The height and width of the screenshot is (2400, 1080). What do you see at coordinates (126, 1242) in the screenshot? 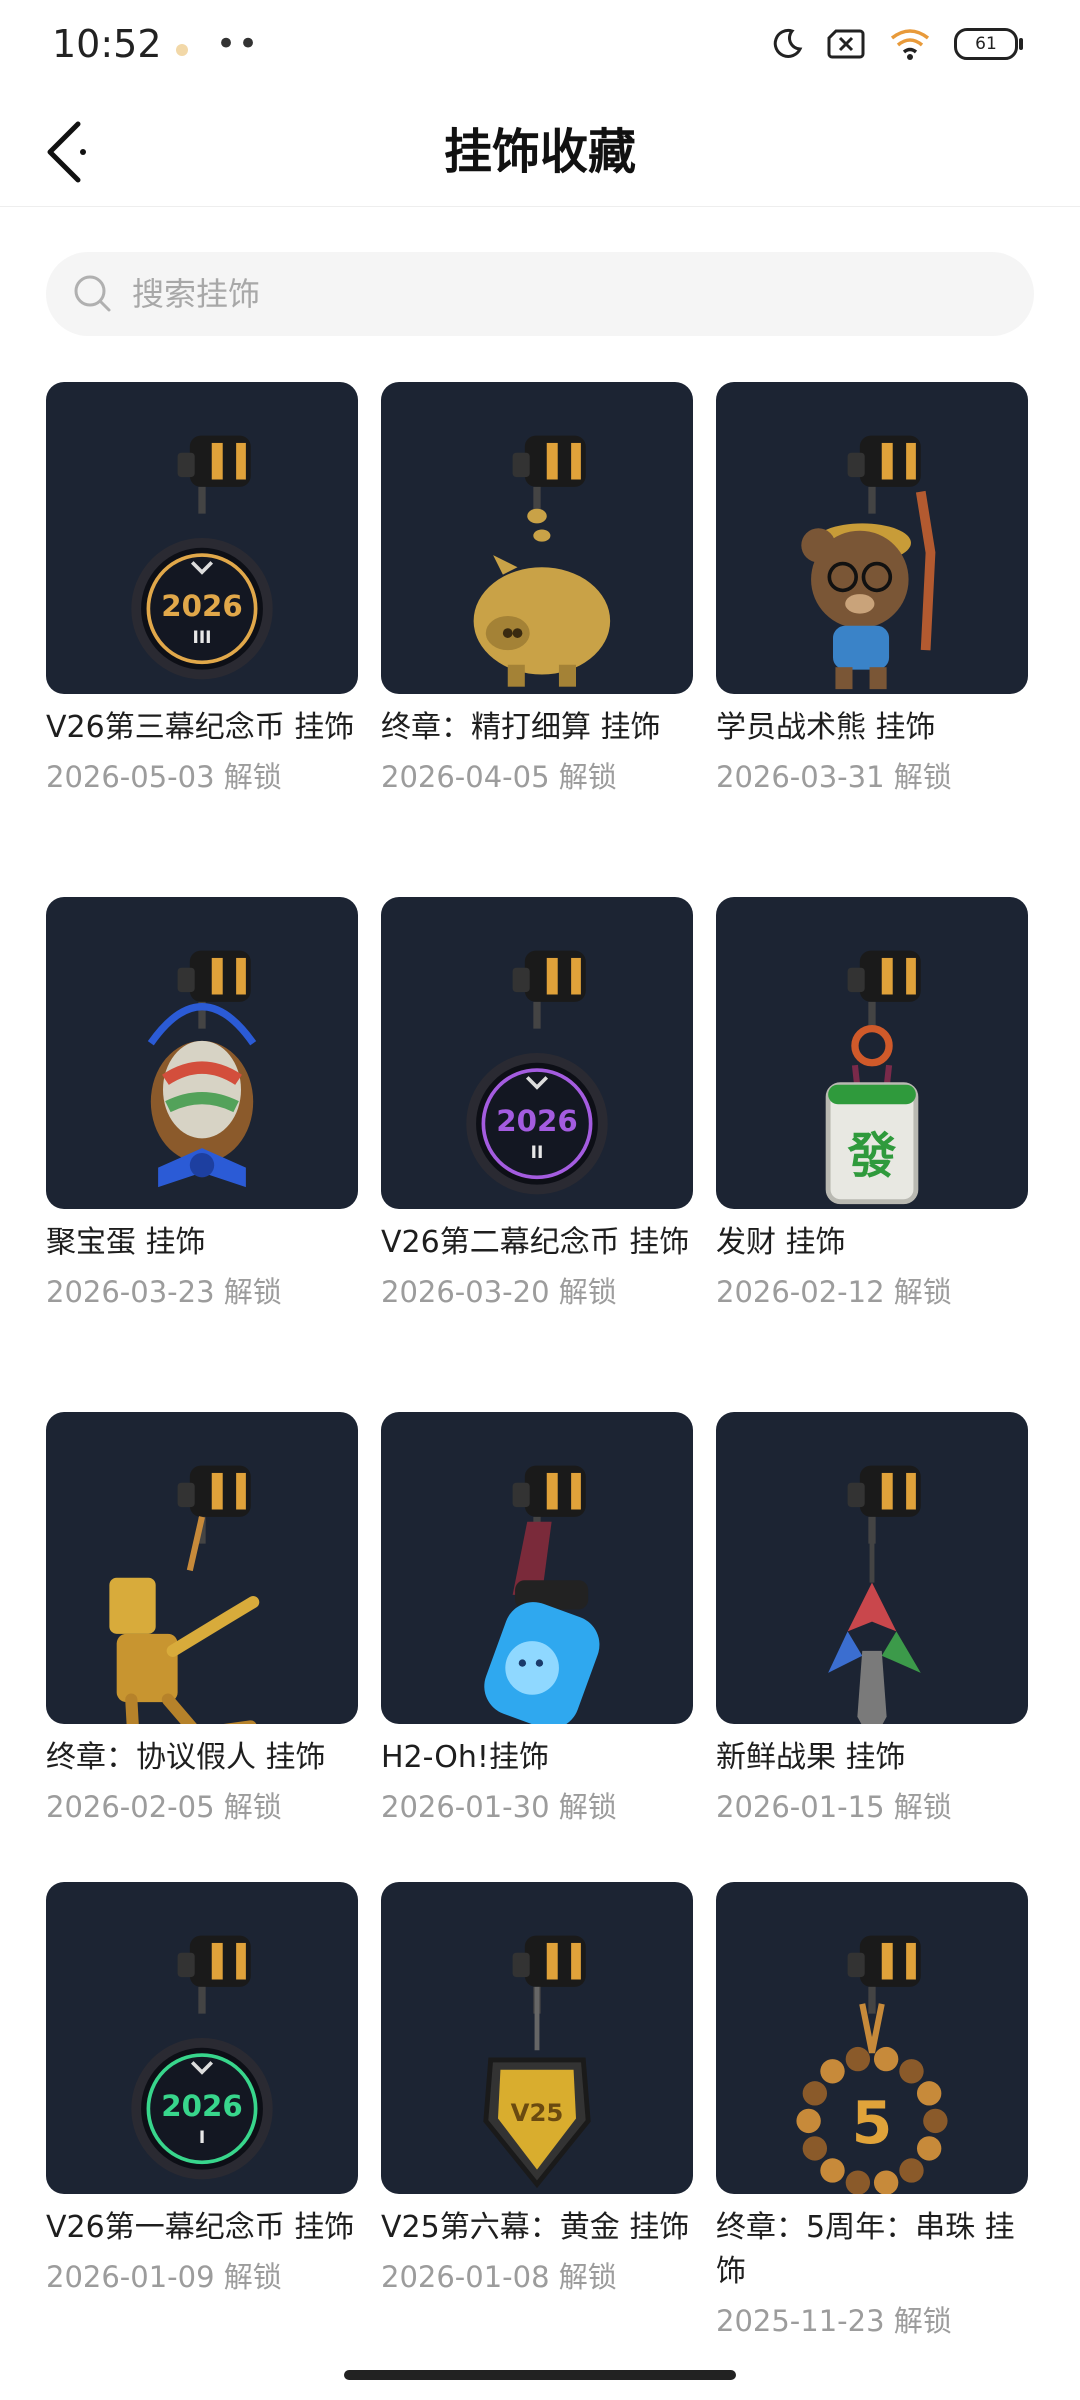
I see `charm-name: 聚宝蛋 挂饰` at bounding box center [126, 1242].